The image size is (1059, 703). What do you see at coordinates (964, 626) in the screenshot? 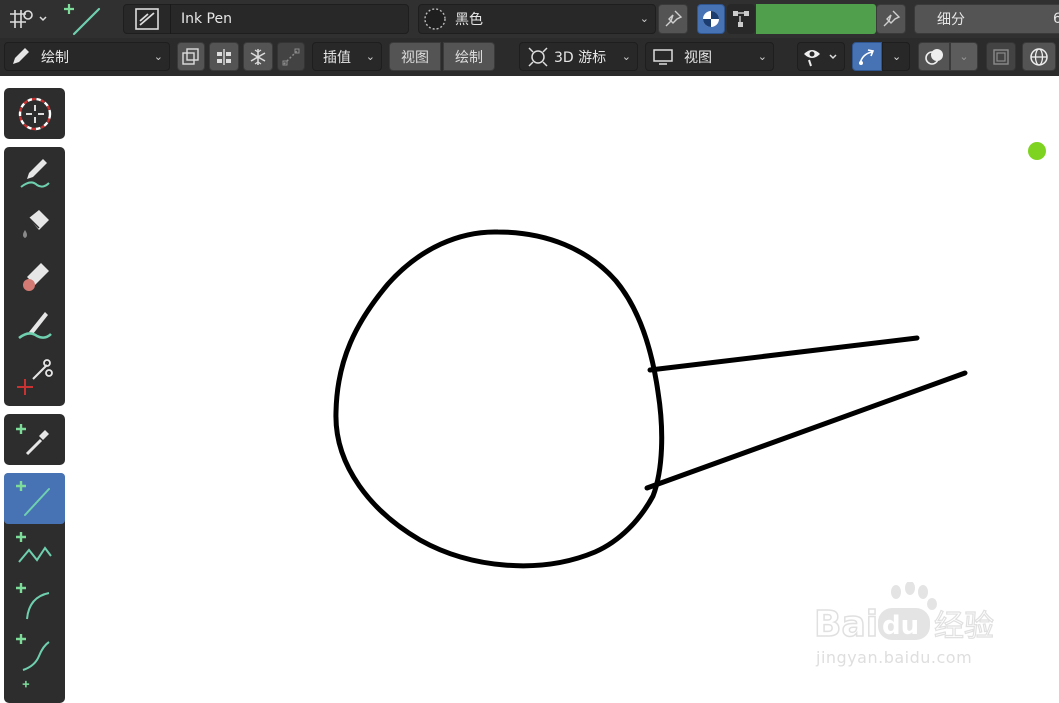
I see `svg-text: 经验` at bounding box center [964, 626].